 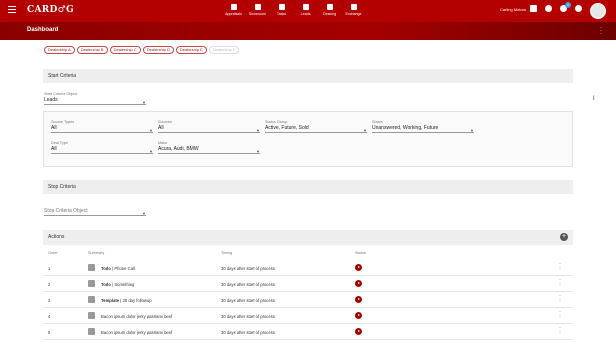 What do you see at coordinates (329, 7) in the screenshot?
I see `desking-icon` at bounding box center [329, 7].